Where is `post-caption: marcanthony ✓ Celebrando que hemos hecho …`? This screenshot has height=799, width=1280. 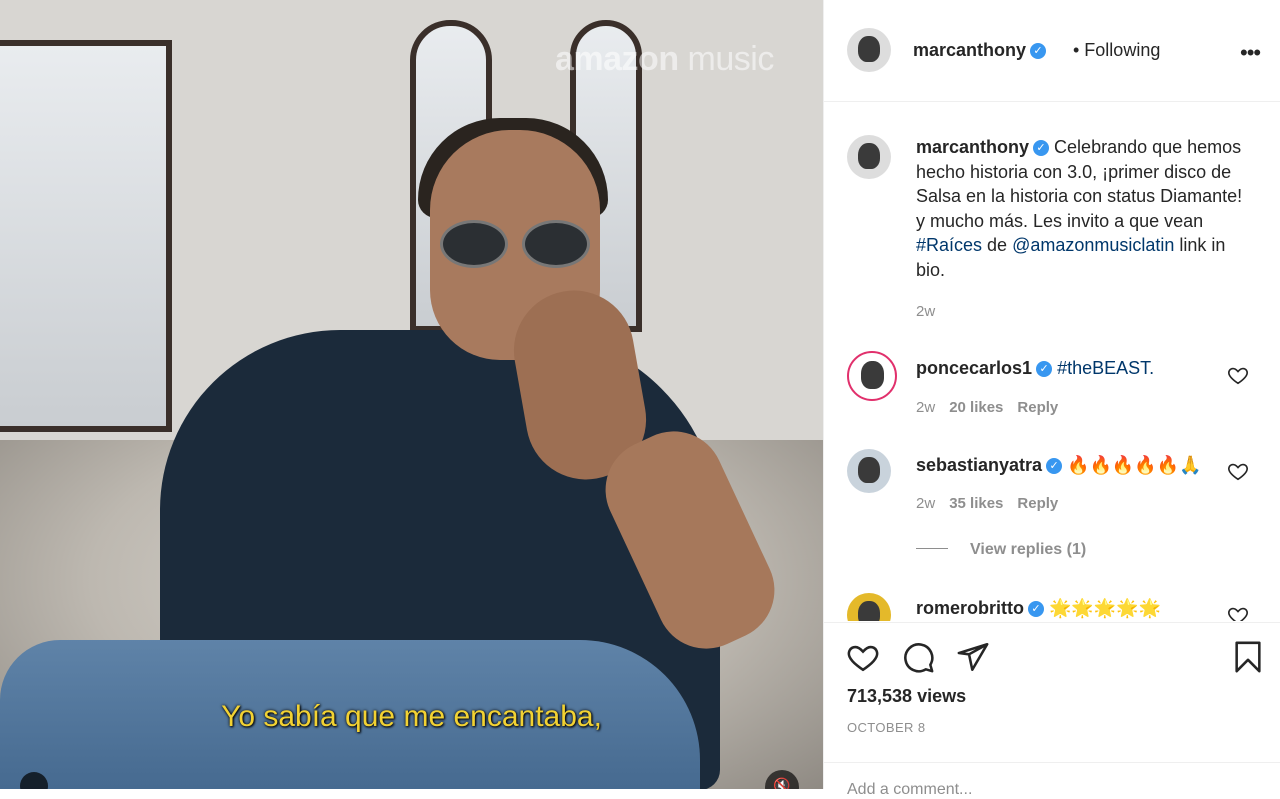
post-caption: marcanthony ✓ Celebrando que hemos hecho … is located at coordinates (1081, 209).